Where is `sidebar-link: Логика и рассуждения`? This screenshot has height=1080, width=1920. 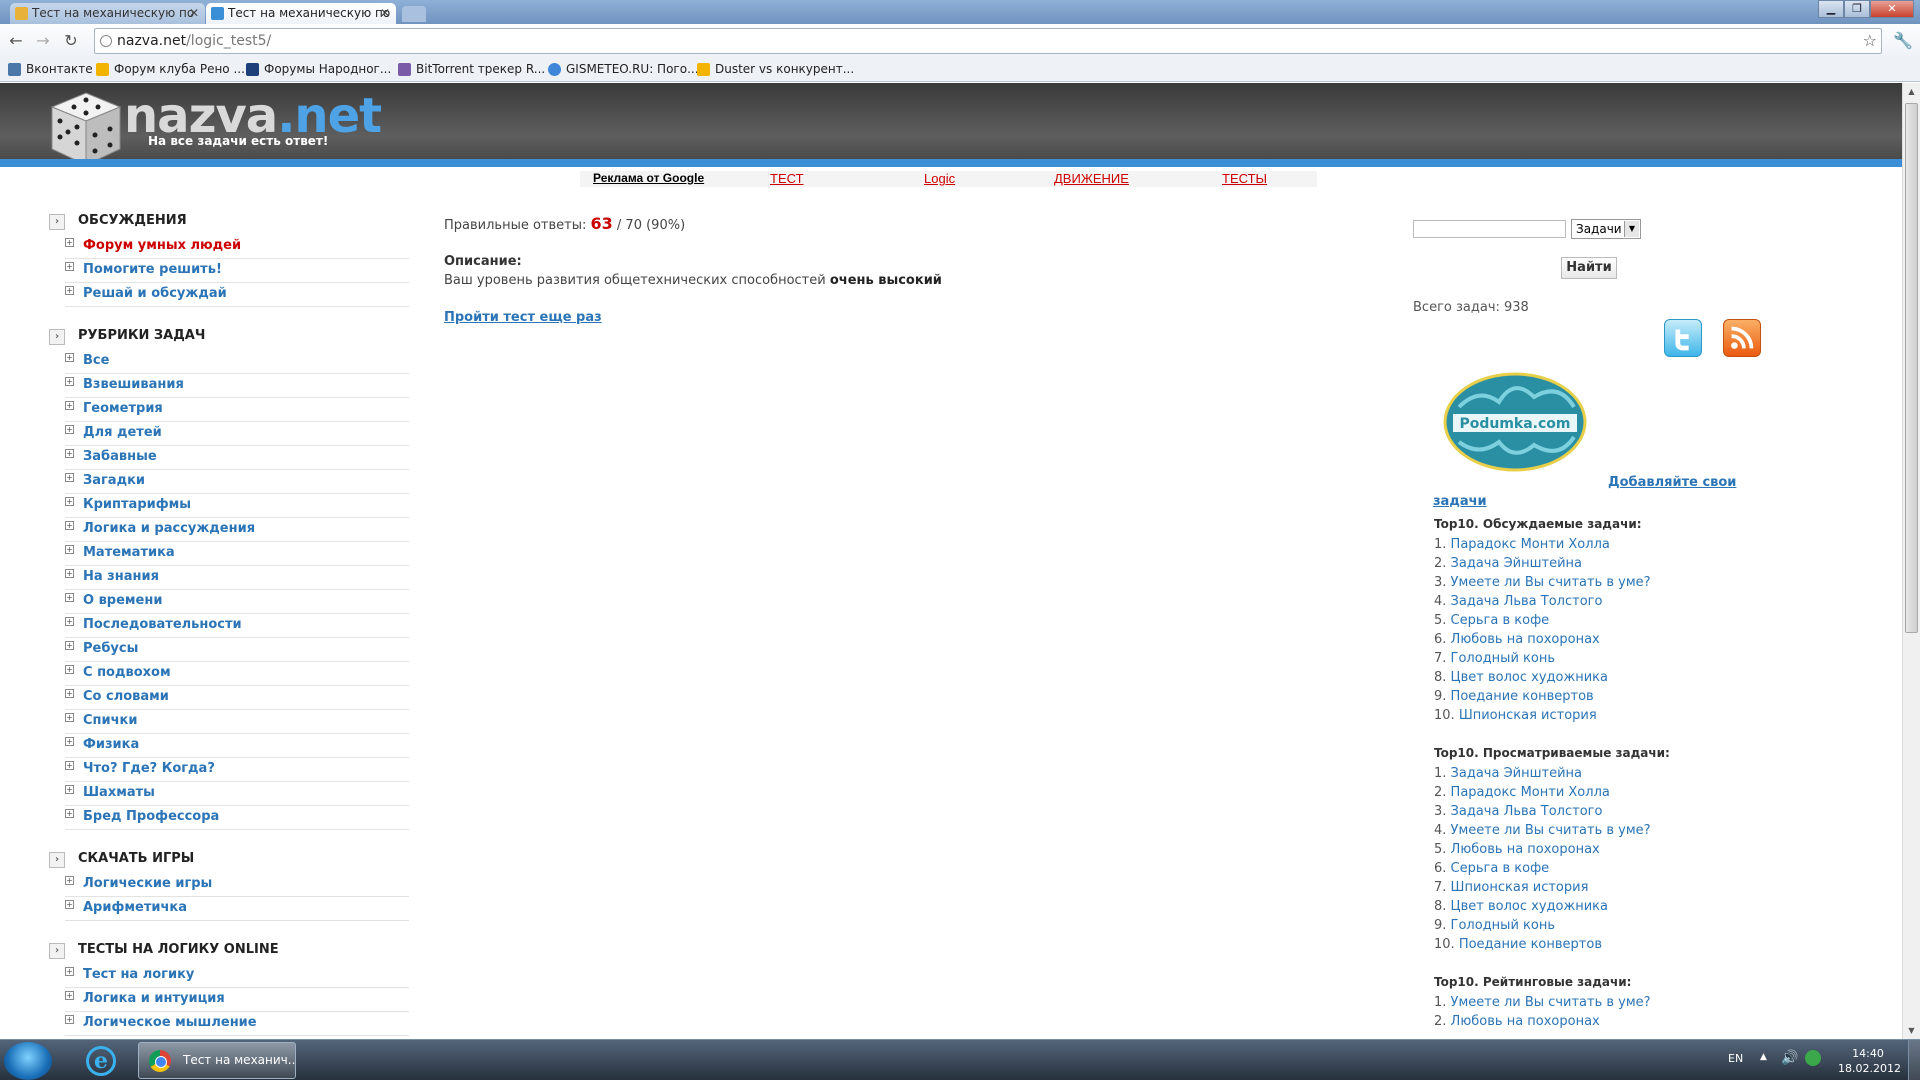
sidebar-link: Логика и рассуждения is located at coordinates (169, 528).